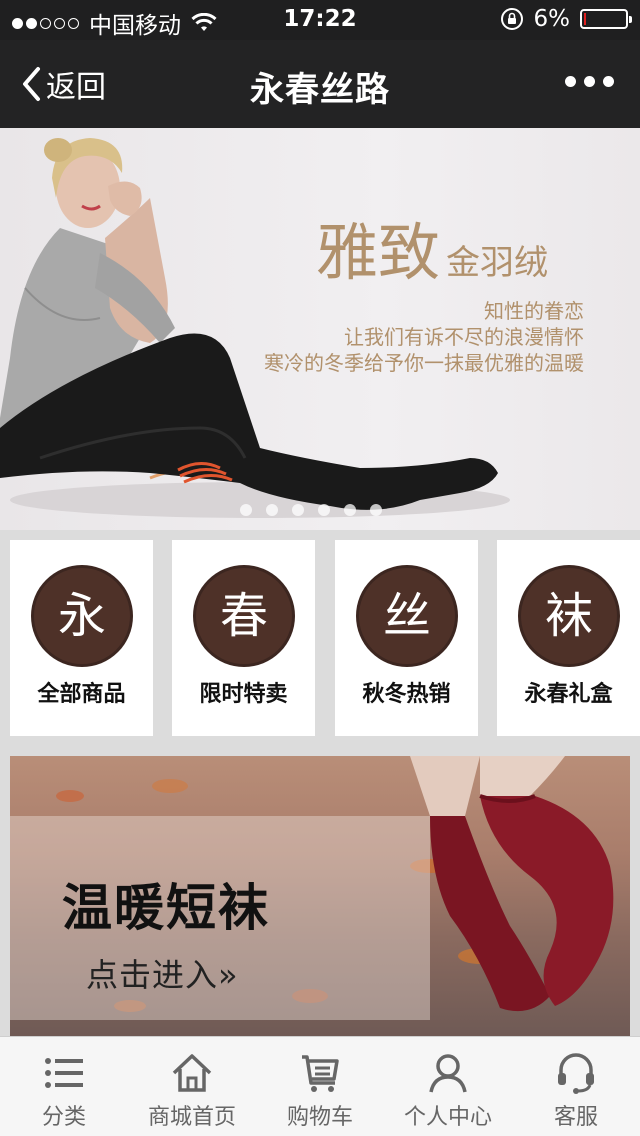  I want to click on badge-char: 袜, so click(568, 616).